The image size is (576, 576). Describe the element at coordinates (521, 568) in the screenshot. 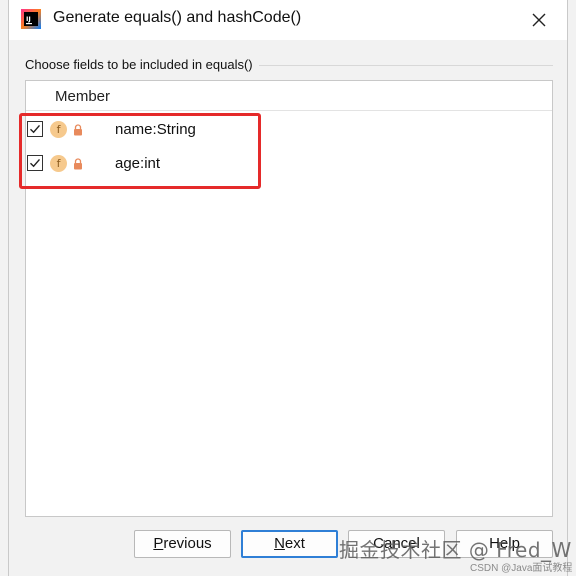

I see `csdn-watermark: CSDN @Java面试教程` at that location.